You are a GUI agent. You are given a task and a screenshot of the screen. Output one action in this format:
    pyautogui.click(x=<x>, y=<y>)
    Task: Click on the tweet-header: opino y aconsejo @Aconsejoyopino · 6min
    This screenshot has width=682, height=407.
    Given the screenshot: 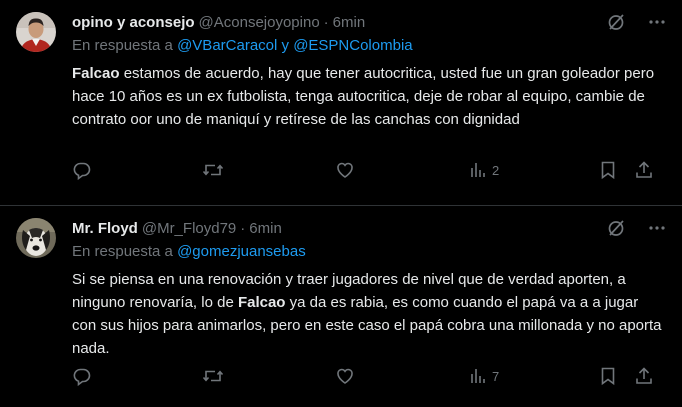 What is the action you would take?
    pyautogui.click(x=369, y=22)
    